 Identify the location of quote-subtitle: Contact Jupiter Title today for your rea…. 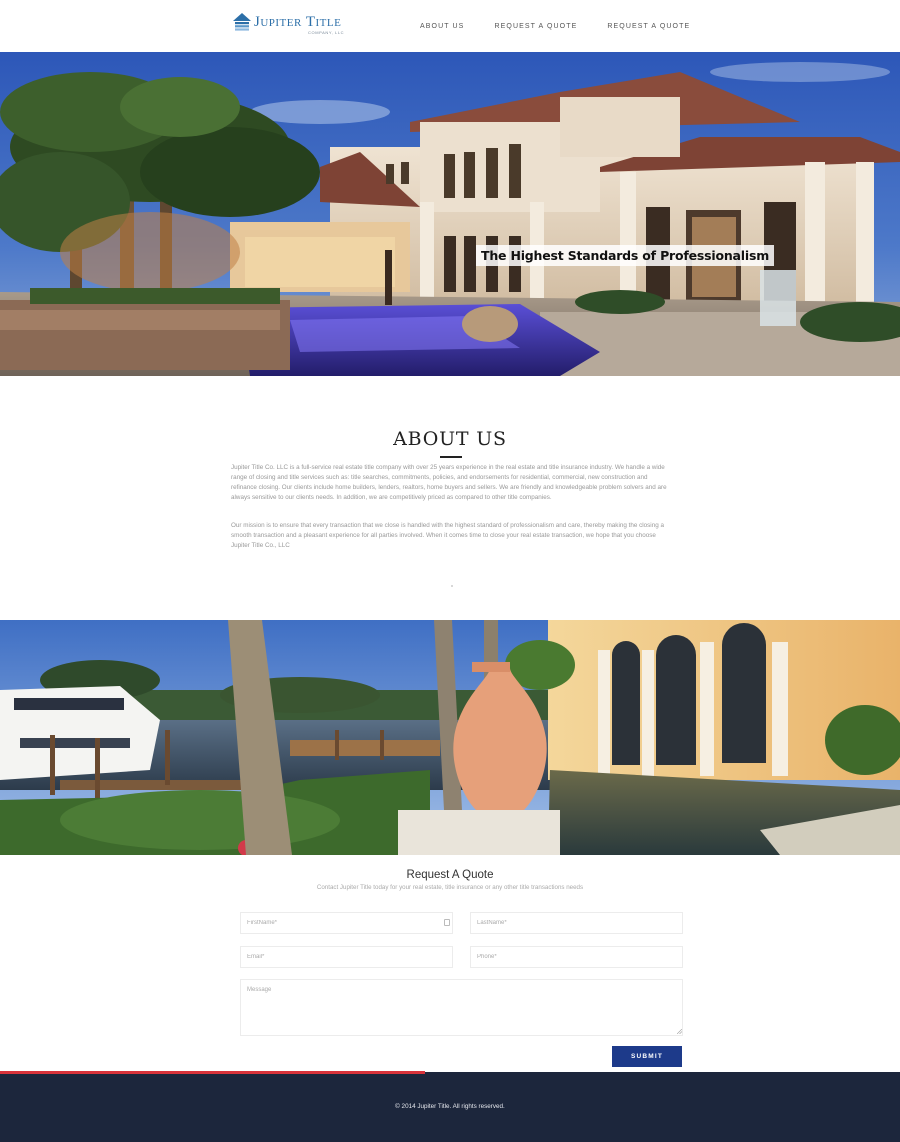
(450, 887).